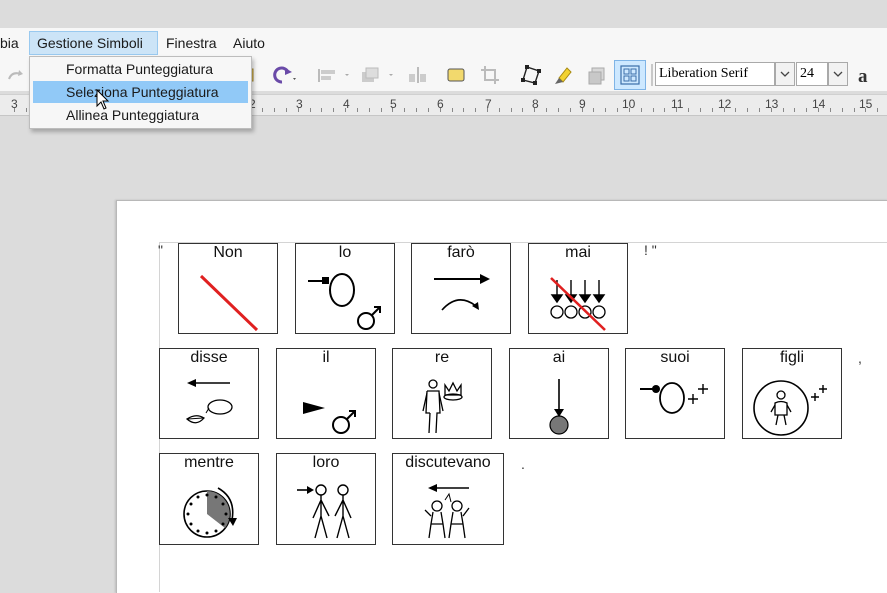 This screenshot has width=887, height=593. Describe the element at coordinates (346, 104) in the screenshot. I see `ruler-label: 4` at that location.